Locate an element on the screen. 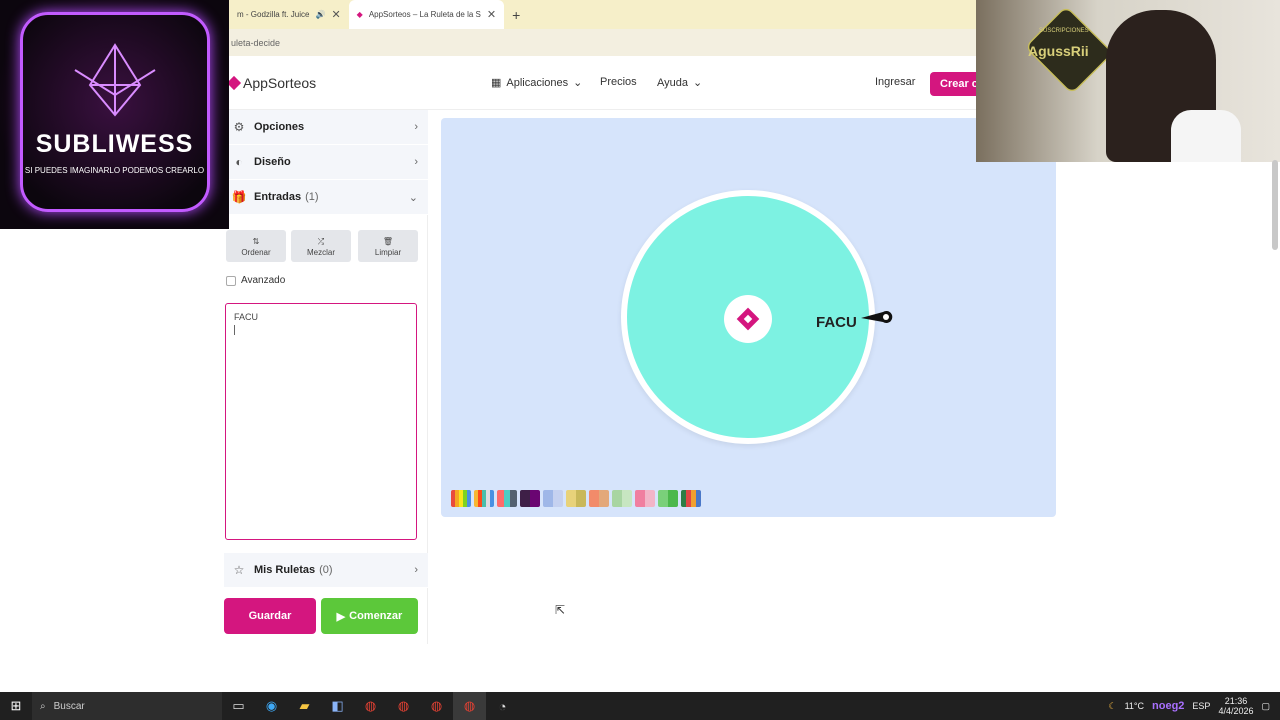 The height and width of the screenshot is (720, 1280). sort-button: ⇅ Ordenar is located at coordinates (256, 246).